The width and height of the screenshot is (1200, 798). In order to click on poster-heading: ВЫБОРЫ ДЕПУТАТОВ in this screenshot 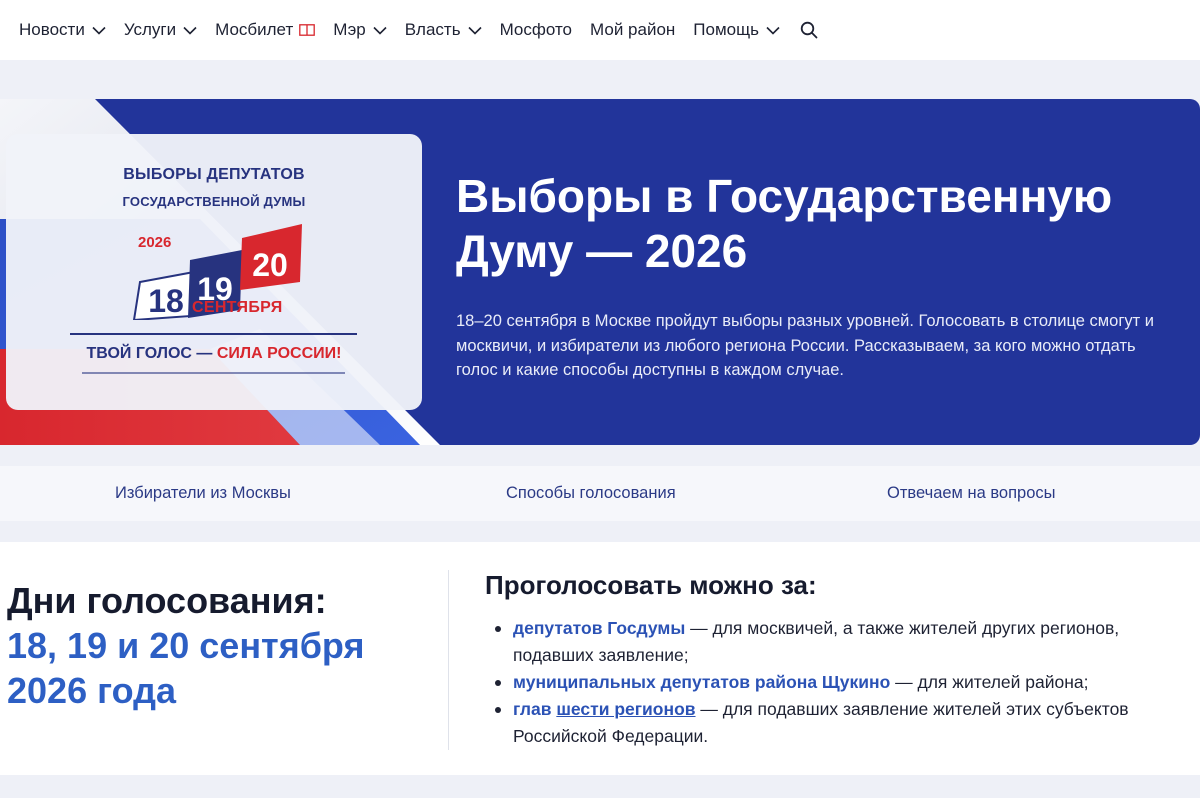, I will do `click(214, 174)`.